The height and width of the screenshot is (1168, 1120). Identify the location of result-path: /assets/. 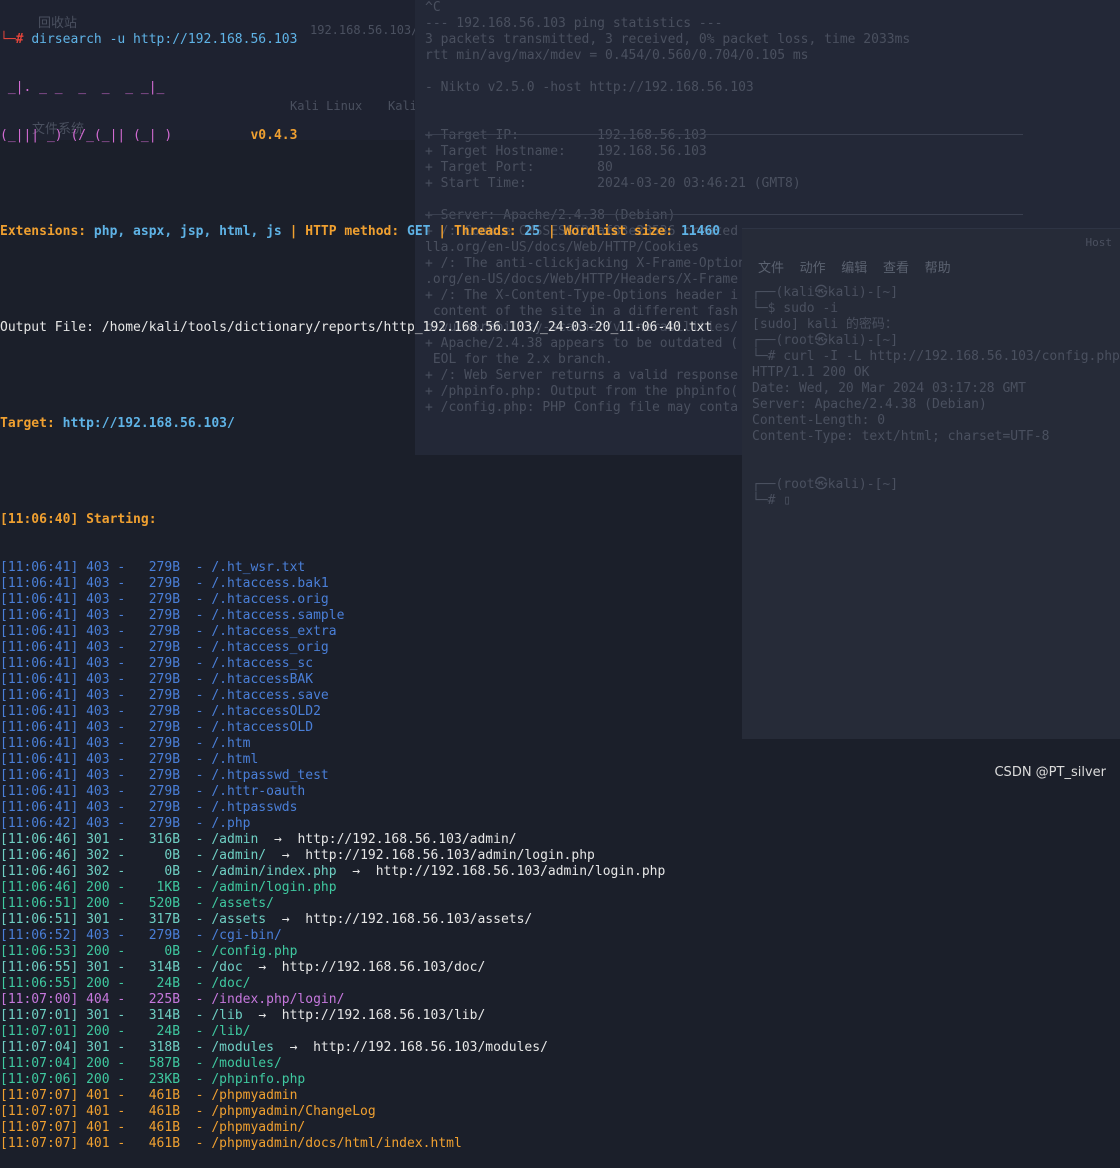
(242, 903).